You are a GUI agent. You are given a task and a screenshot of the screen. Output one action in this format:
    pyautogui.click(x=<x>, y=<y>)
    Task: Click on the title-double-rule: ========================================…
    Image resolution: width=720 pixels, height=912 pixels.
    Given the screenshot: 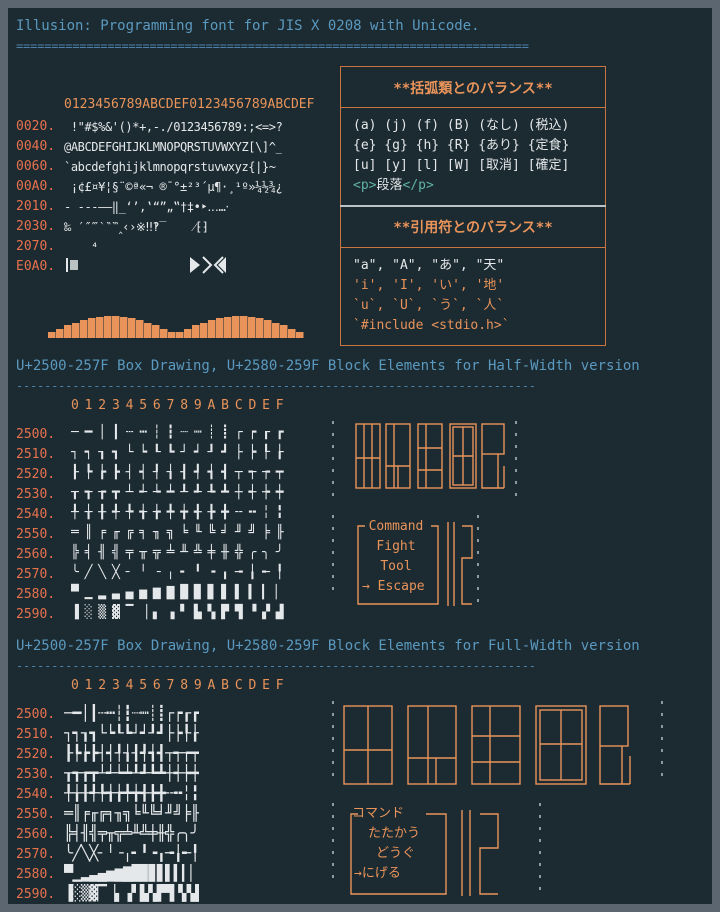 What is the action you would take?
    pyautogui.click(x=272, y=46)
    